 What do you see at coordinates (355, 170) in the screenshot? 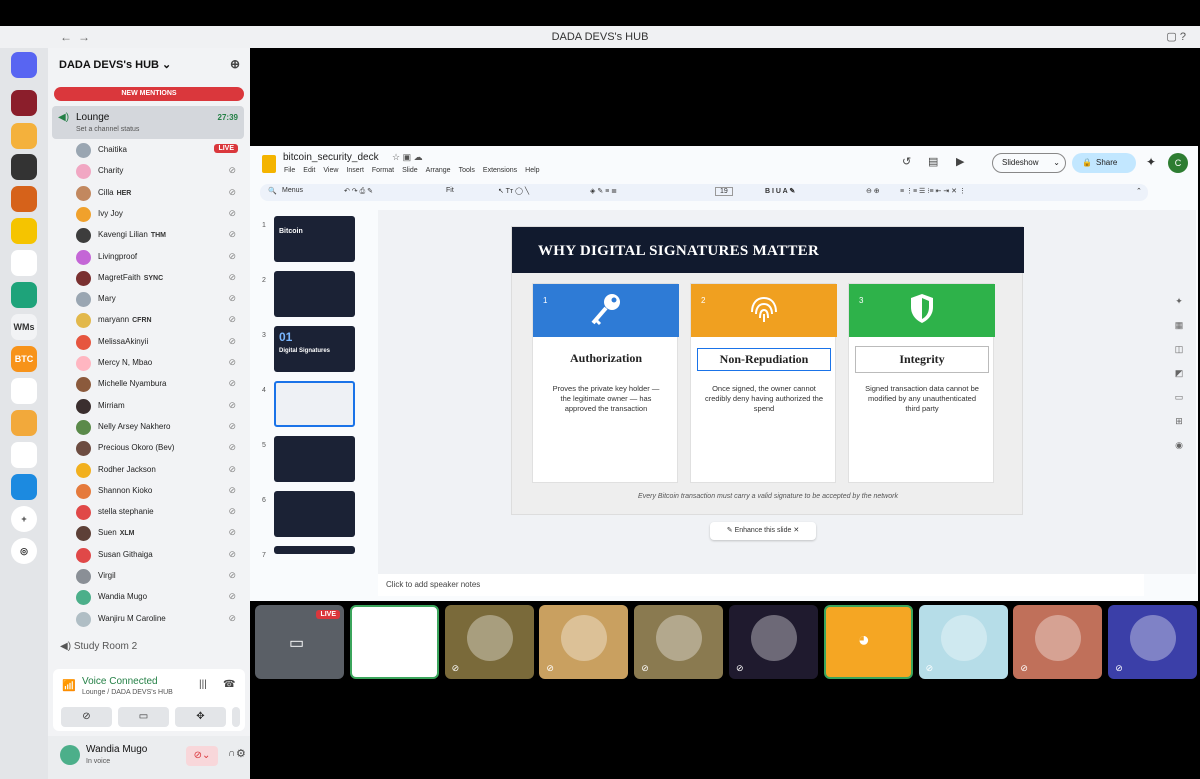
I see `menu-insert: Insert` at bounding box center [355, 170].